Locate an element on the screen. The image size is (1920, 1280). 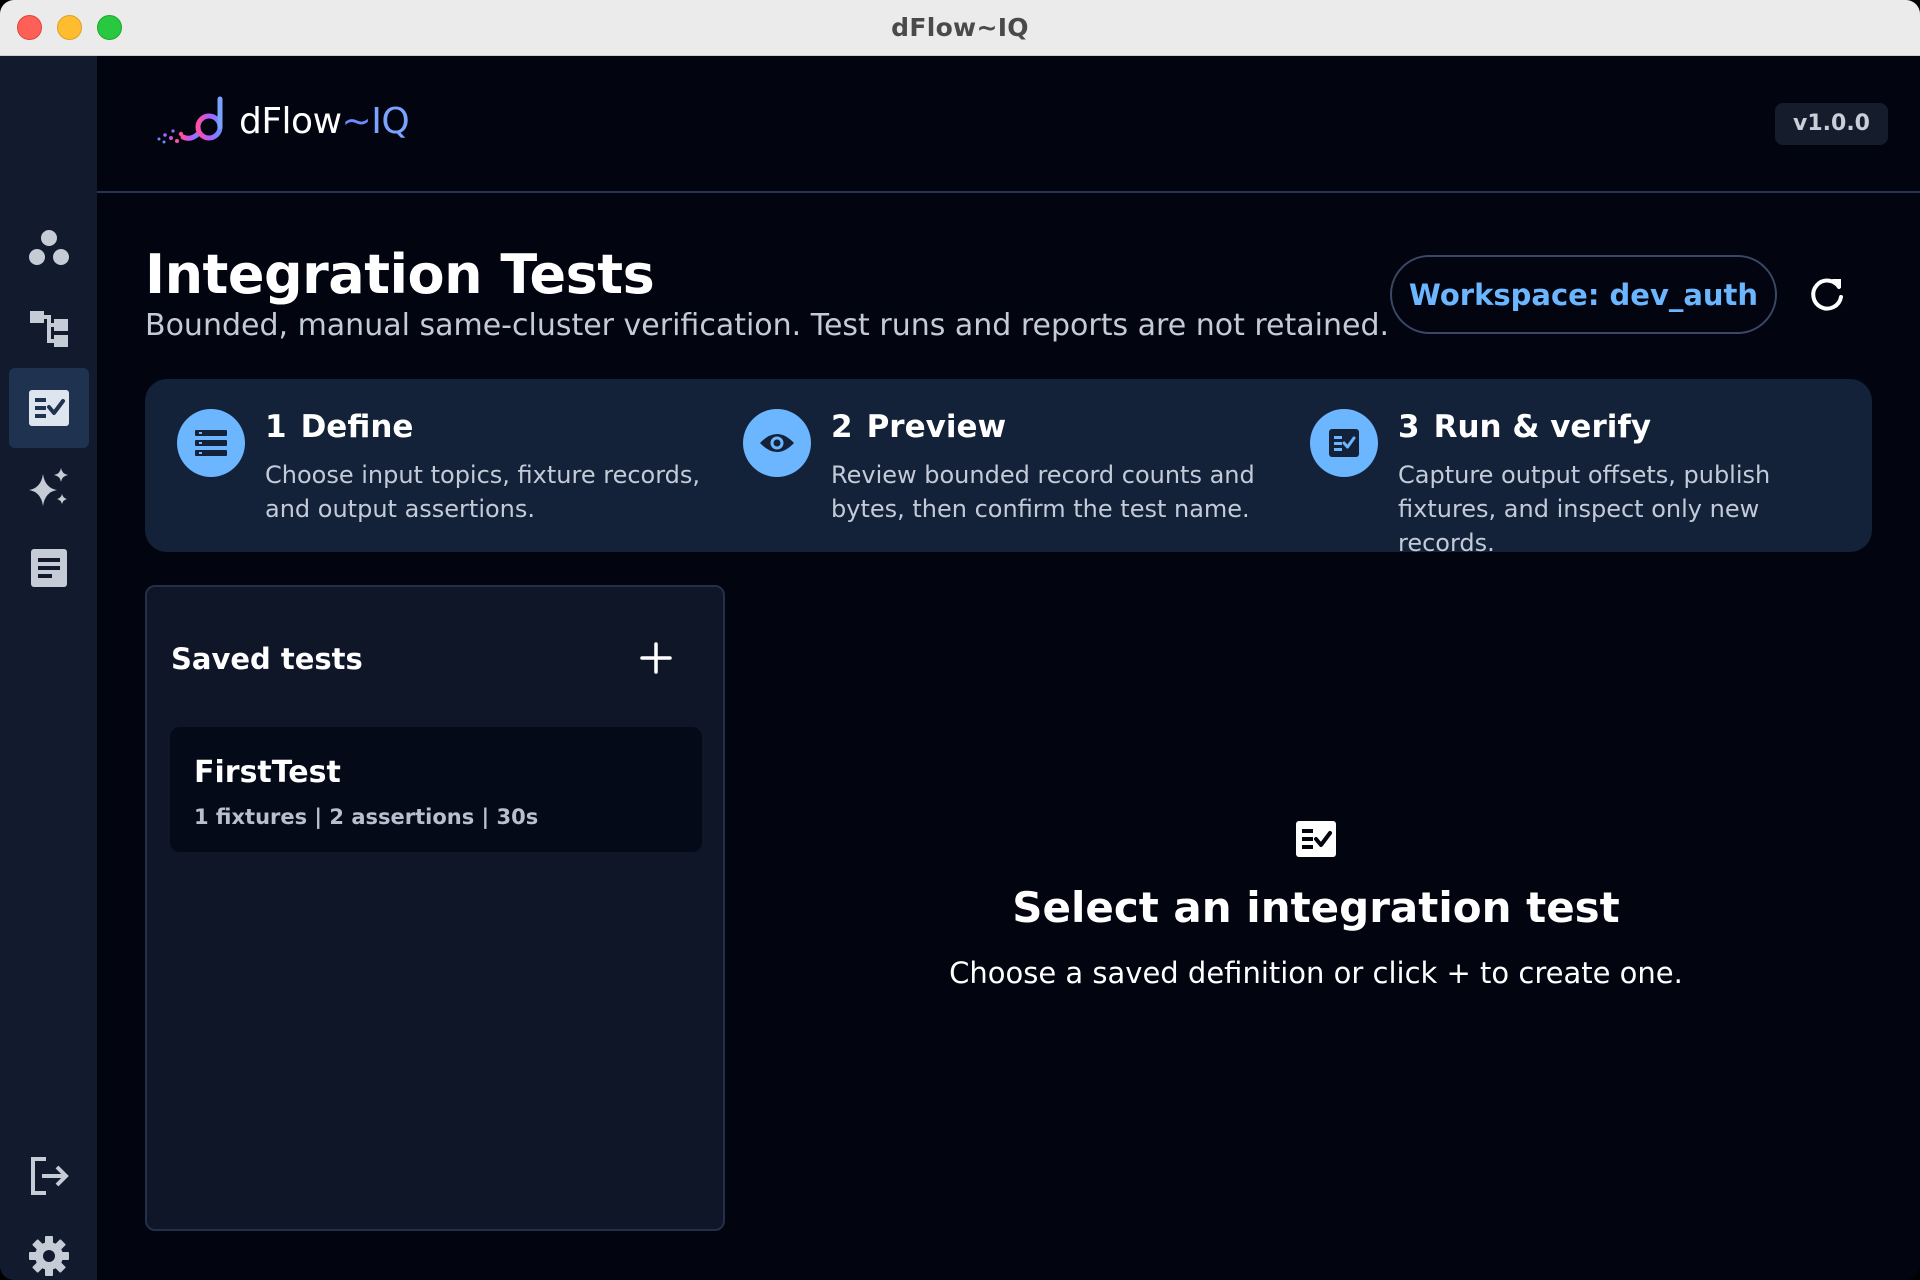
saved-test-name: FirstTest is located at coordinates (267, 772).